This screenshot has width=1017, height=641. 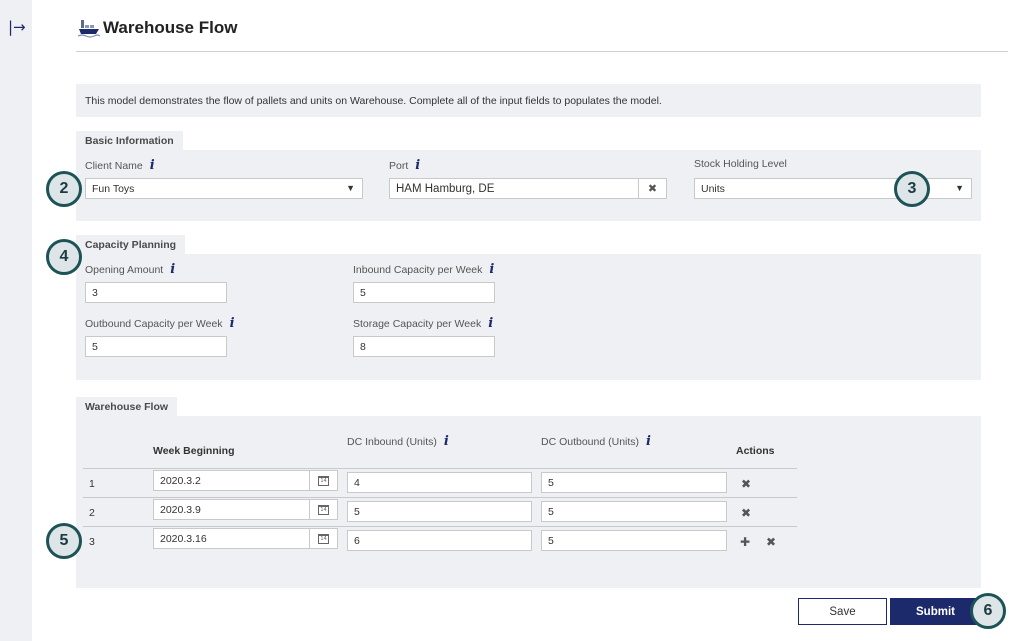 What do you see at coordinates (114, 165) in the screenshot?
I see `client-name-label-text: Client Name` at bounding box center [114, 165].